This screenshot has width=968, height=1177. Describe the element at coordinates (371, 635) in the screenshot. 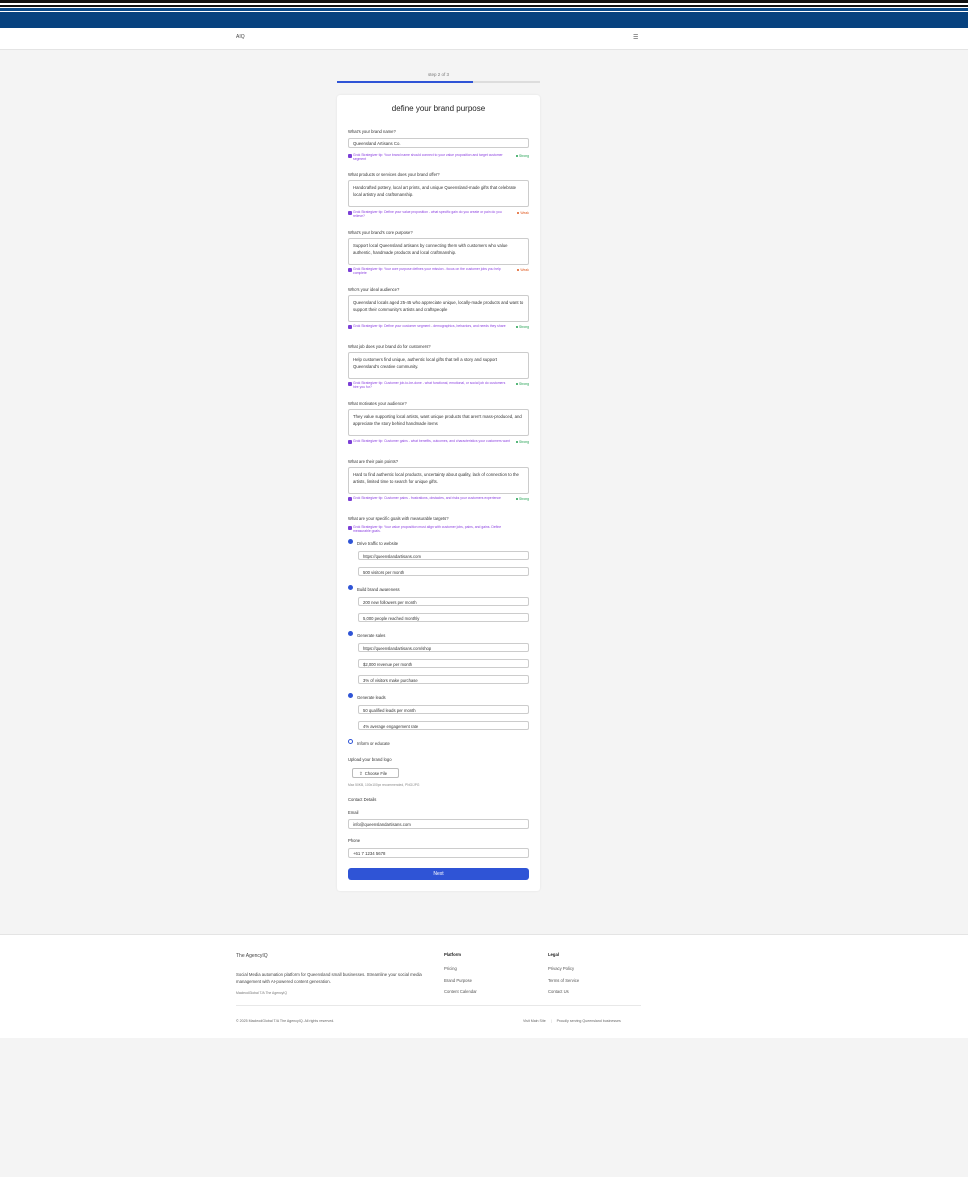

I see `goal-label: Generate sales` at that location.